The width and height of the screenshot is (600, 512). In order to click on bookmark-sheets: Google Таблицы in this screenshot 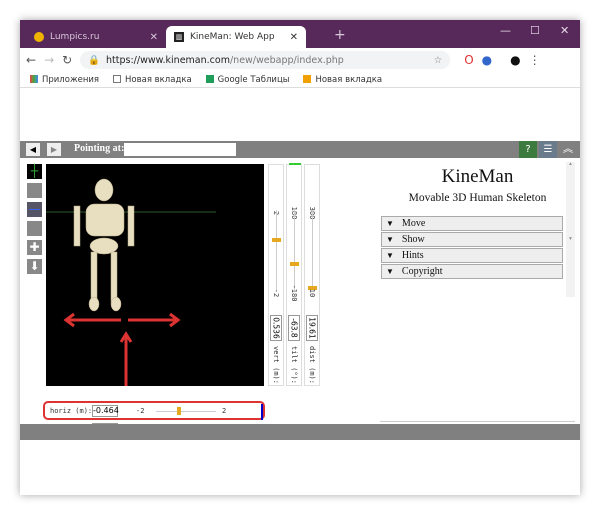, I will do `click(247, 80)`.